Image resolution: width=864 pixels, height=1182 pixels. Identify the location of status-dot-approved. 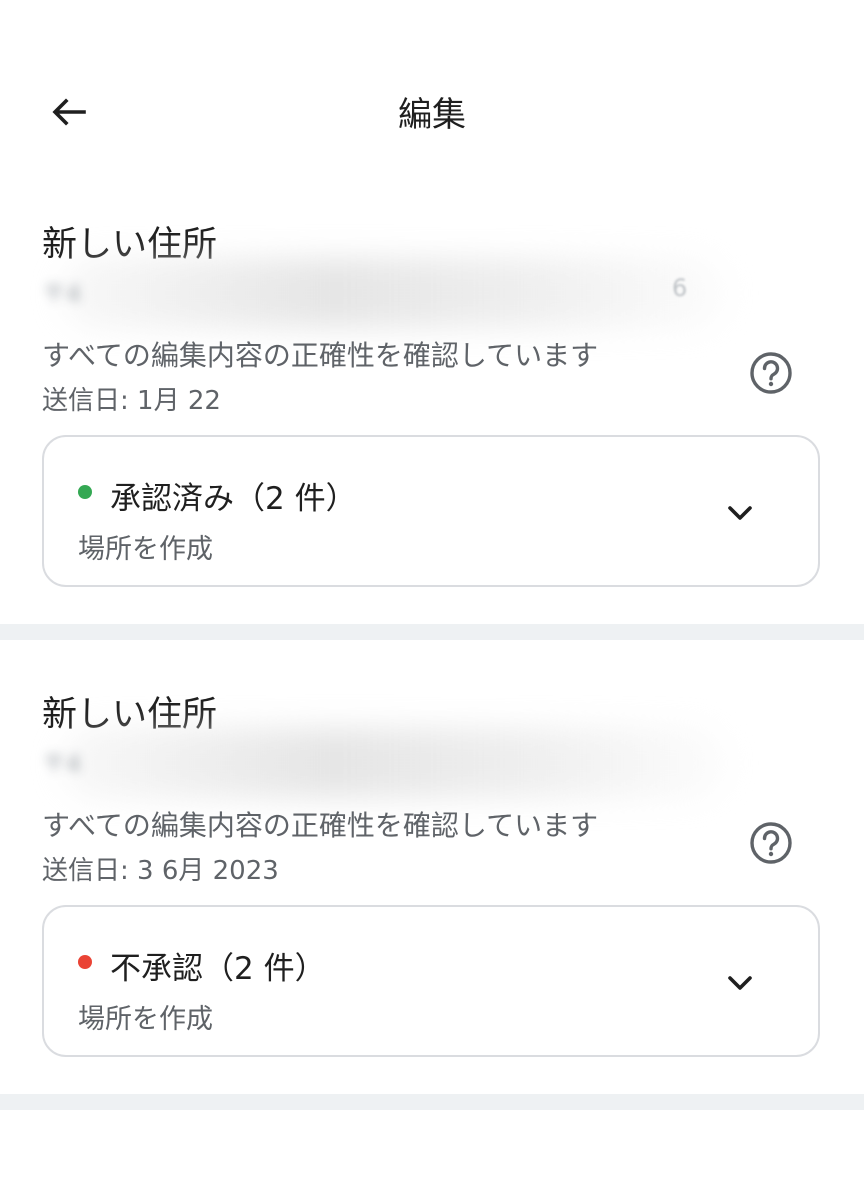
(85, 492).